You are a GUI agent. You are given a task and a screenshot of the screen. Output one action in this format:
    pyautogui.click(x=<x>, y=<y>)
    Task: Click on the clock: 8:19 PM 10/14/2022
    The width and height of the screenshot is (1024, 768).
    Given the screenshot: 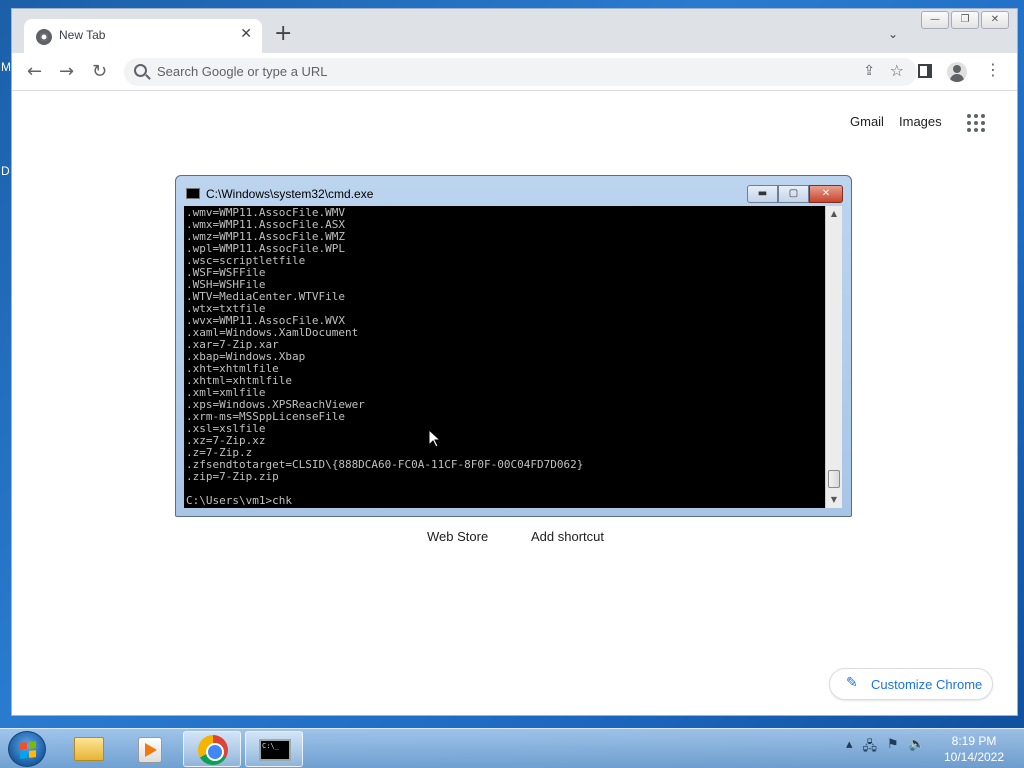 What is the action you would take?
    pyautogui.click(x=974, y=749)
    